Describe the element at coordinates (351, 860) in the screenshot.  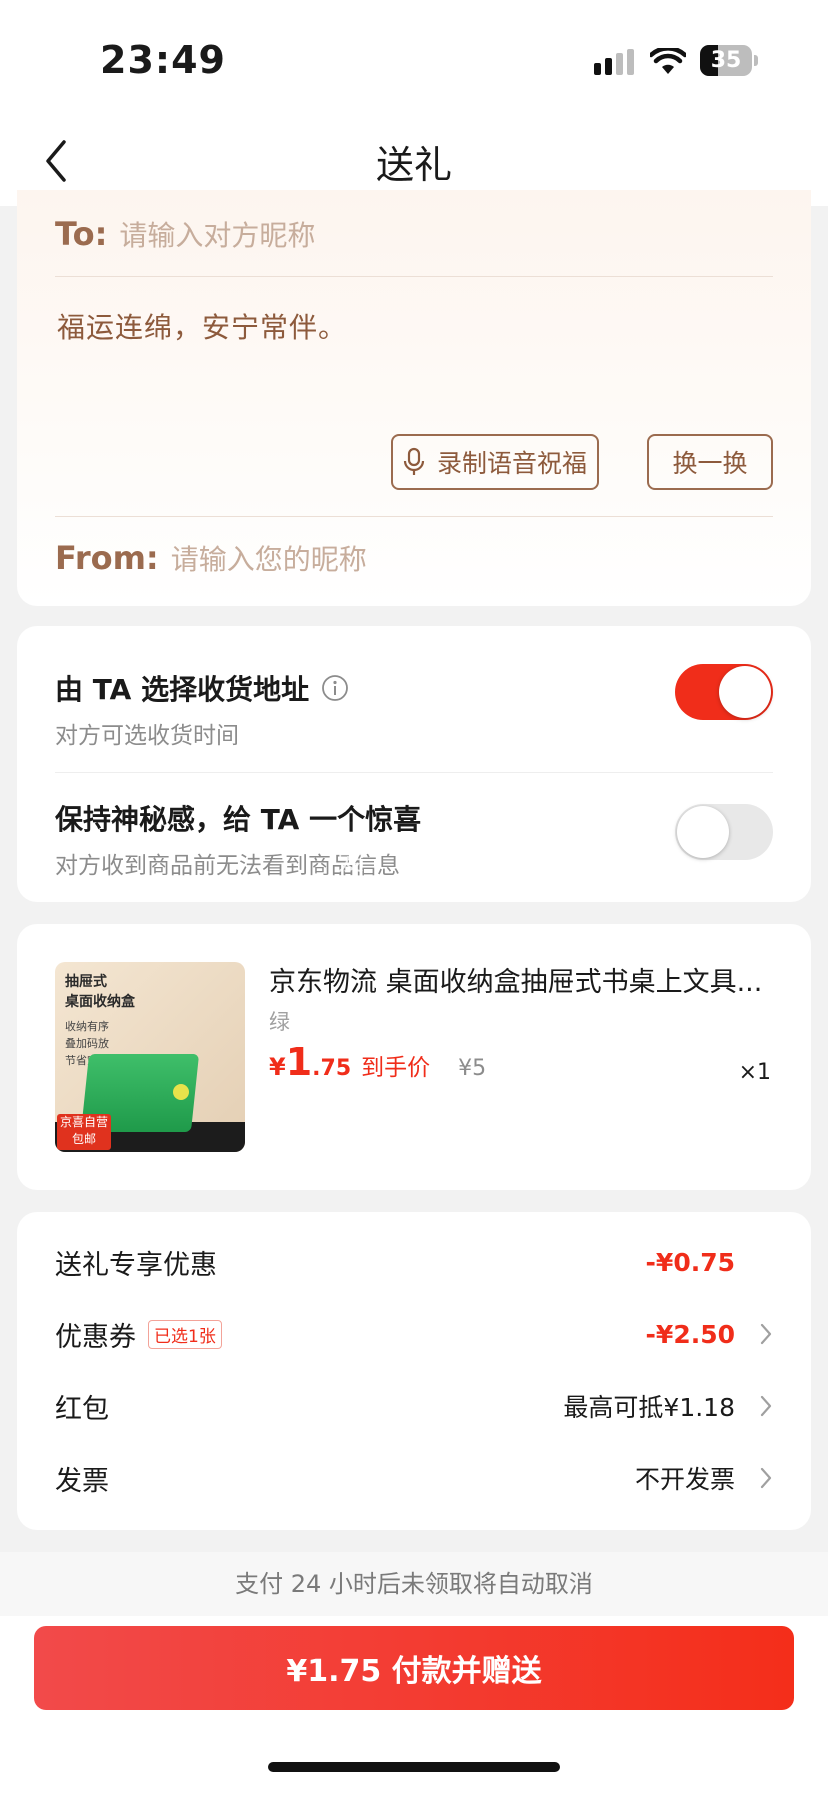
I see `watermark: 爱` at that location.